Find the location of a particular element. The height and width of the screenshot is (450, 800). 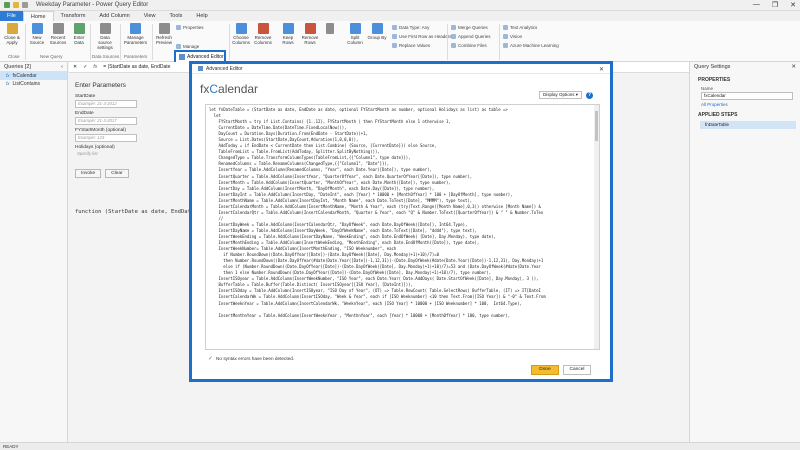

vision-button: Vision is located at coordinates (512, 36).